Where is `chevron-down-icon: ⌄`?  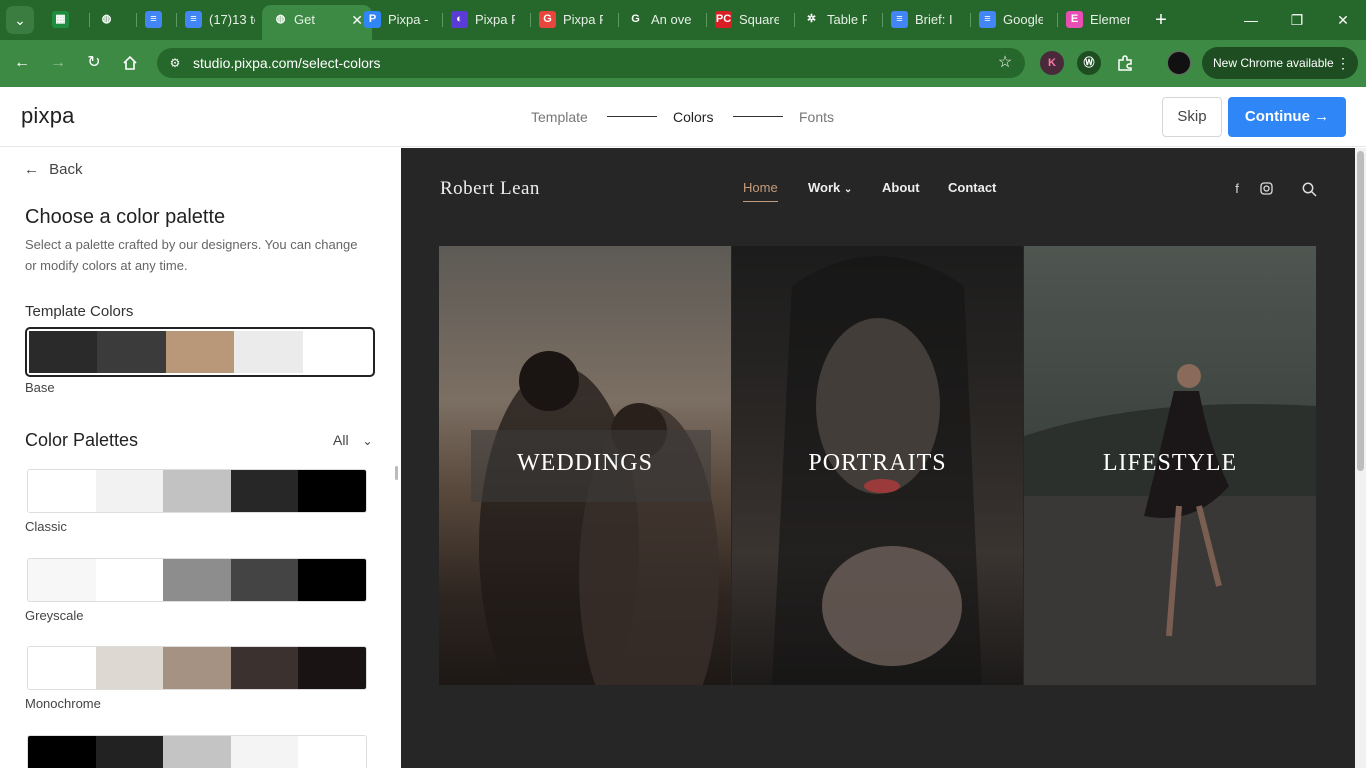 chevron-down-icon: ⌄ is located at coordinates (20, 20).